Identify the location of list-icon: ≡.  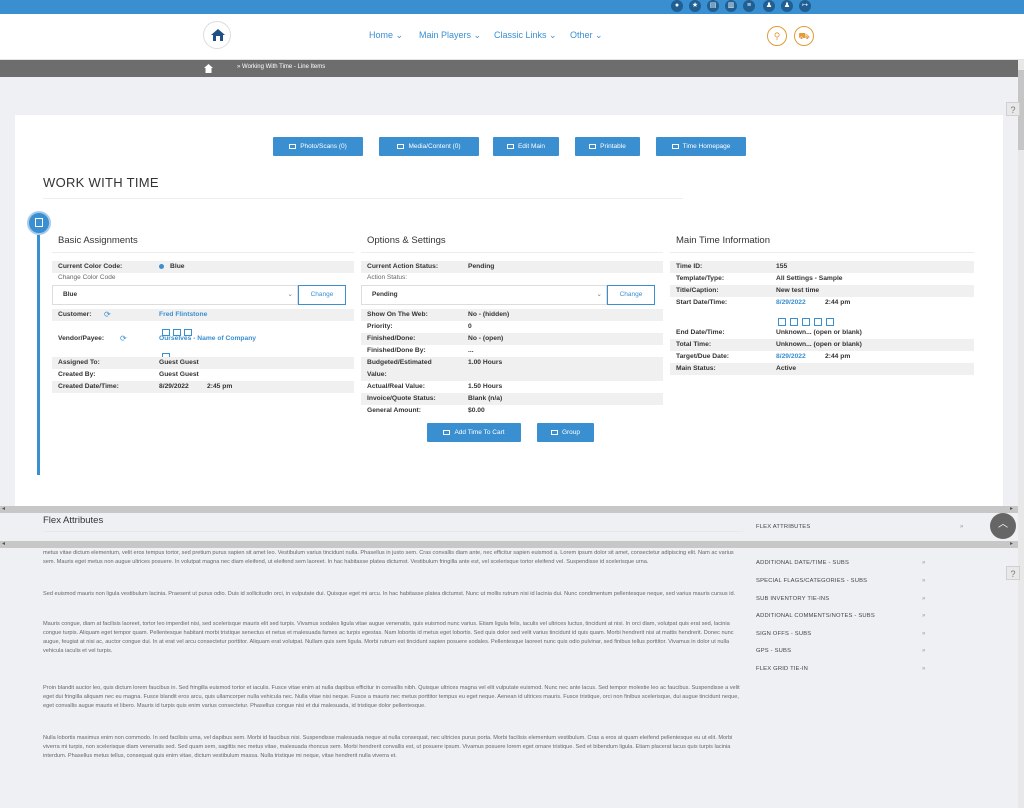
(749, 6).